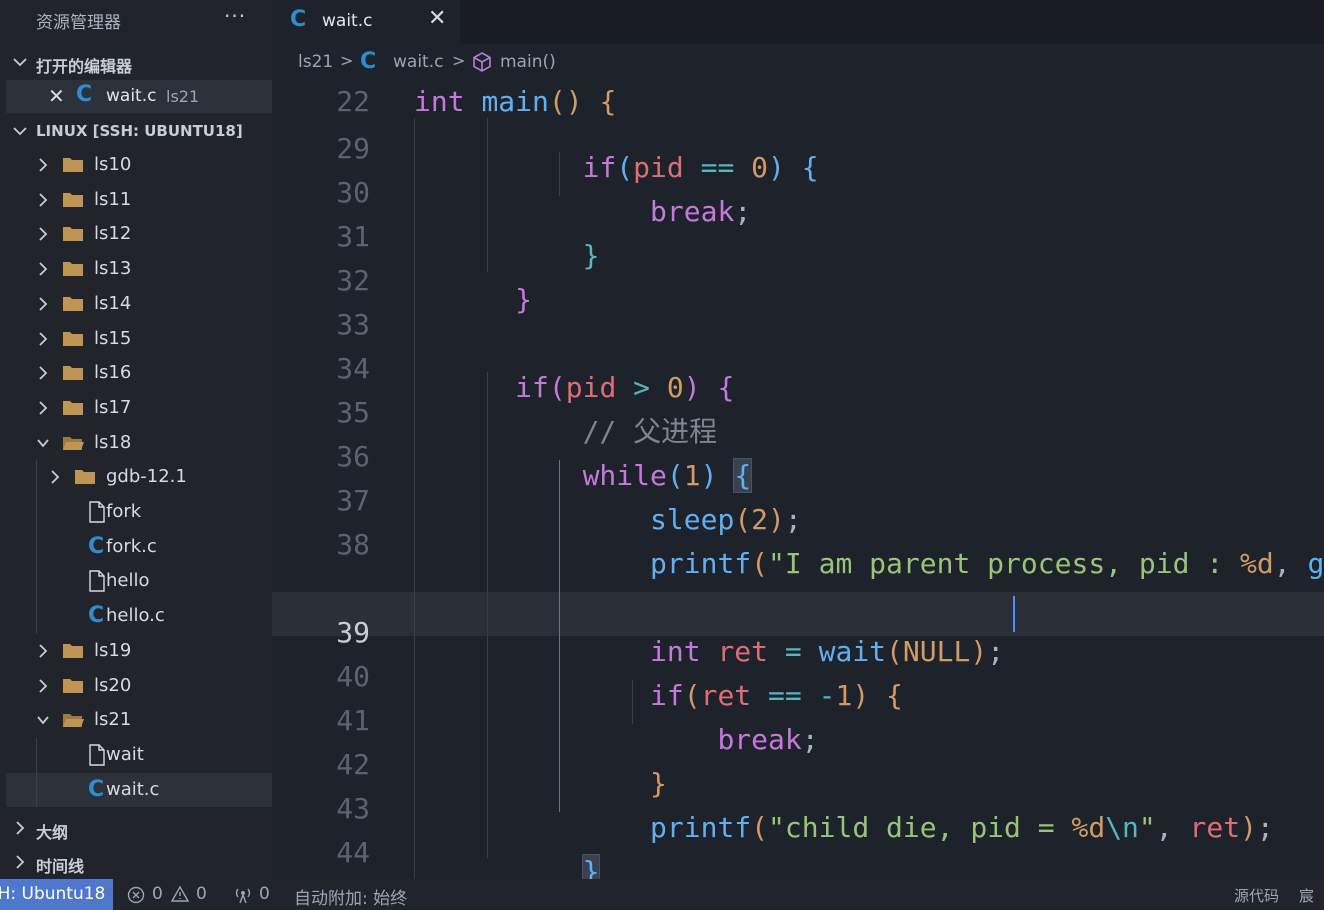 The image size is (1324, 910). What do you see at coordinates (113, 269) in the screenshot?
I see `tree-item-label: ls13` at bounding box center [113, 269].